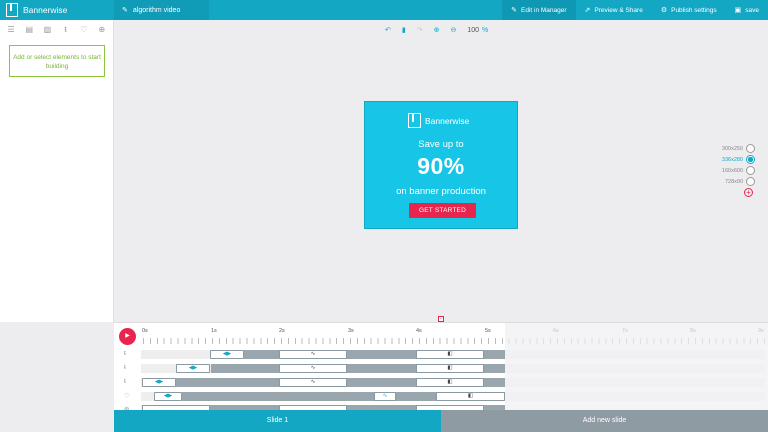  Describe the element at coordinates (29, 30) in the screenshot. I see `file-icon: ▤` at that location.